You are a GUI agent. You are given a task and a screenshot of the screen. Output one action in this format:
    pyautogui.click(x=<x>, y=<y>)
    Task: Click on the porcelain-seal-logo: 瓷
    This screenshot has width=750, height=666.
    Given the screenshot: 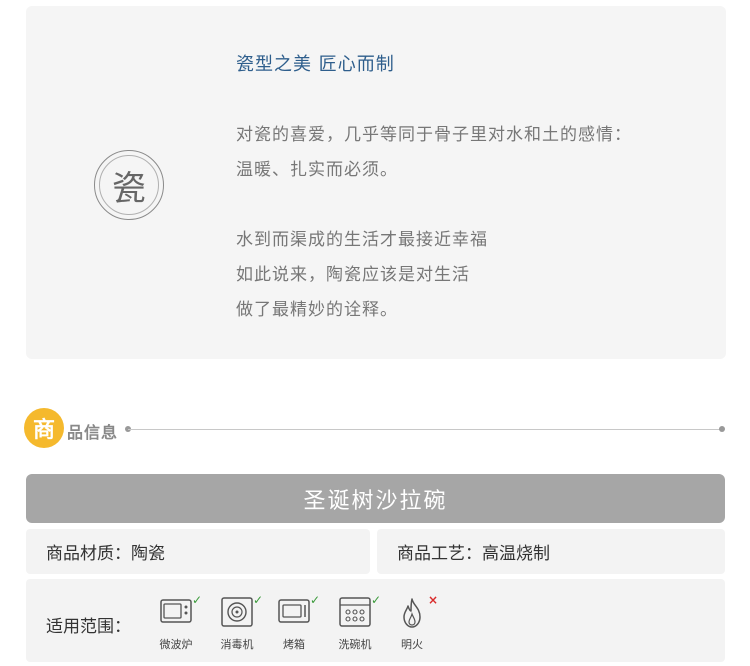 What is the action you would take?
    pyautogui.click(x=129, y=185)
    